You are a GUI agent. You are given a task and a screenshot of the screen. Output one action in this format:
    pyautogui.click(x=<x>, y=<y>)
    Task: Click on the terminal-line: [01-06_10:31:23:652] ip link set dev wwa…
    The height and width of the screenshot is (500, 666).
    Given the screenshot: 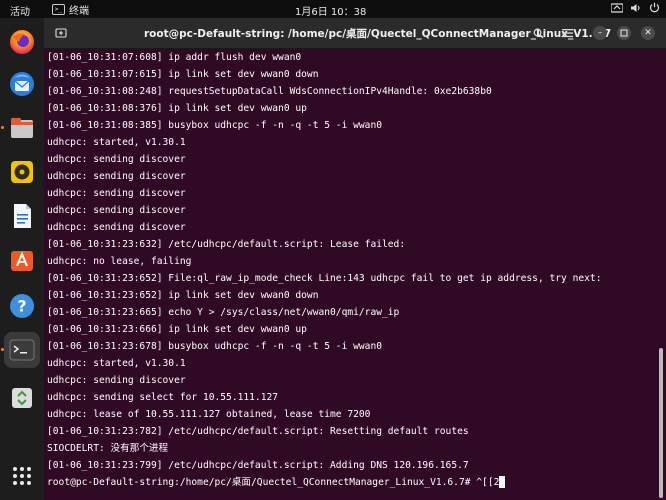 What is the action you would take?
    pyautogui.click(x=183, y=295)
    